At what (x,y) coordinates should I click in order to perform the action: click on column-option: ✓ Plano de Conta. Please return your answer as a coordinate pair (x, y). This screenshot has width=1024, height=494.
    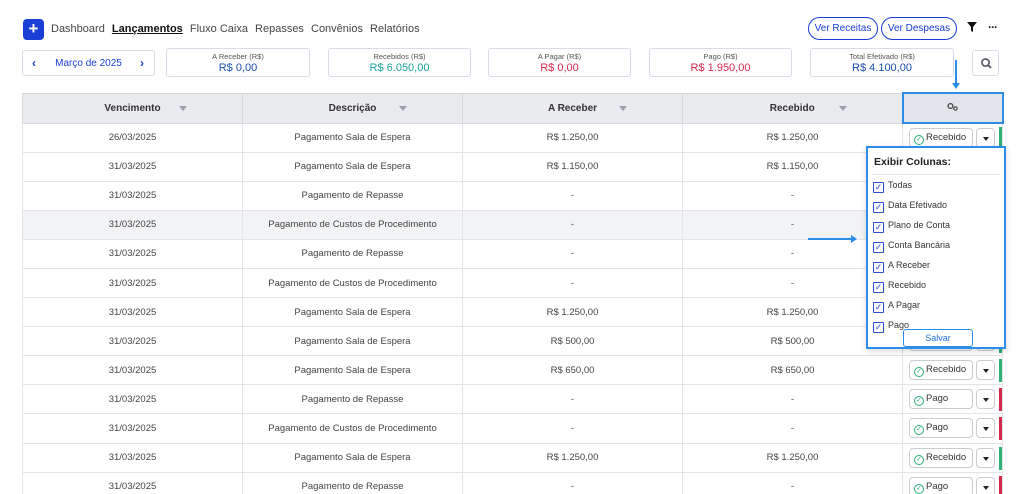
    Looking at the image, I should click on (911, 226).